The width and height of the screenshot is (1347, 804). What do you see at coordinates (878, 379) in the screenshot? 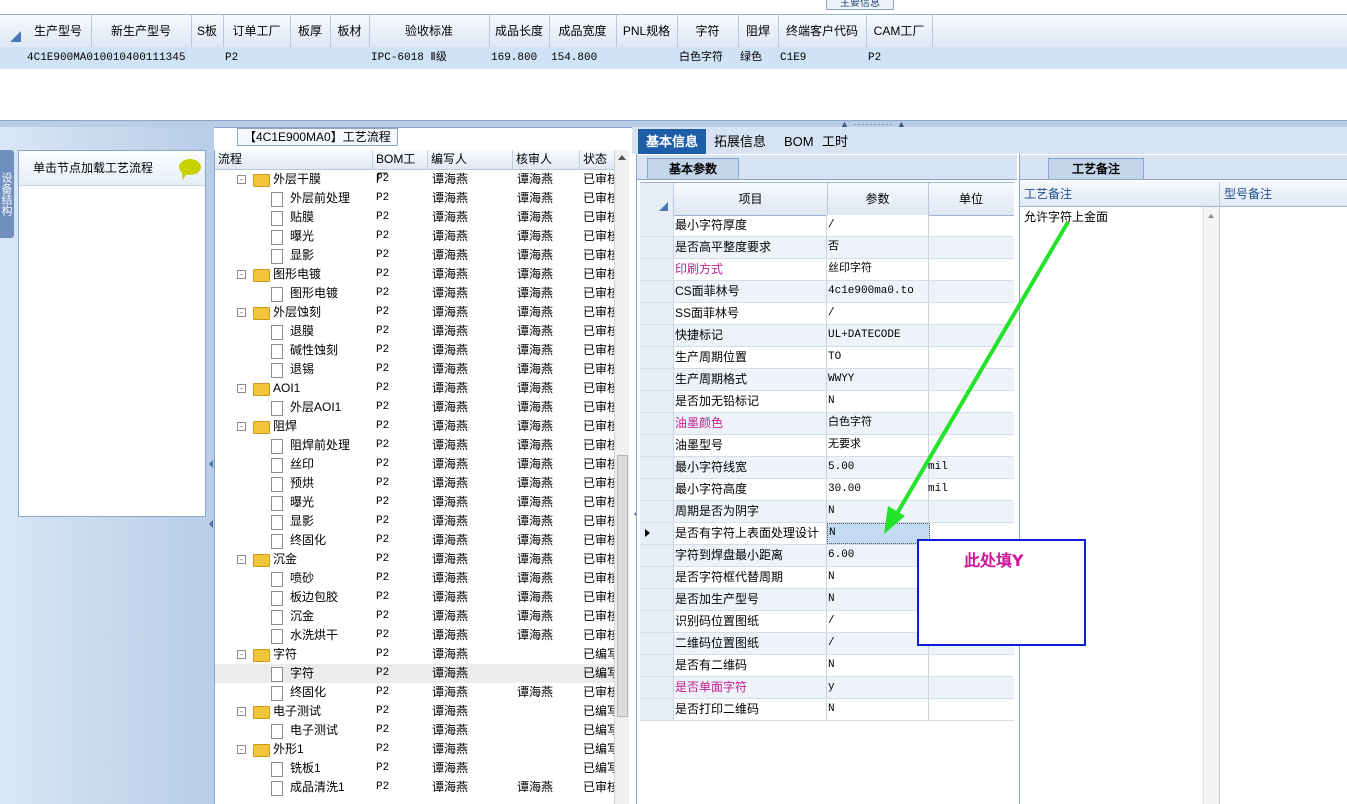
I see `param-value: WWYY` at bounding box center [878, 379].